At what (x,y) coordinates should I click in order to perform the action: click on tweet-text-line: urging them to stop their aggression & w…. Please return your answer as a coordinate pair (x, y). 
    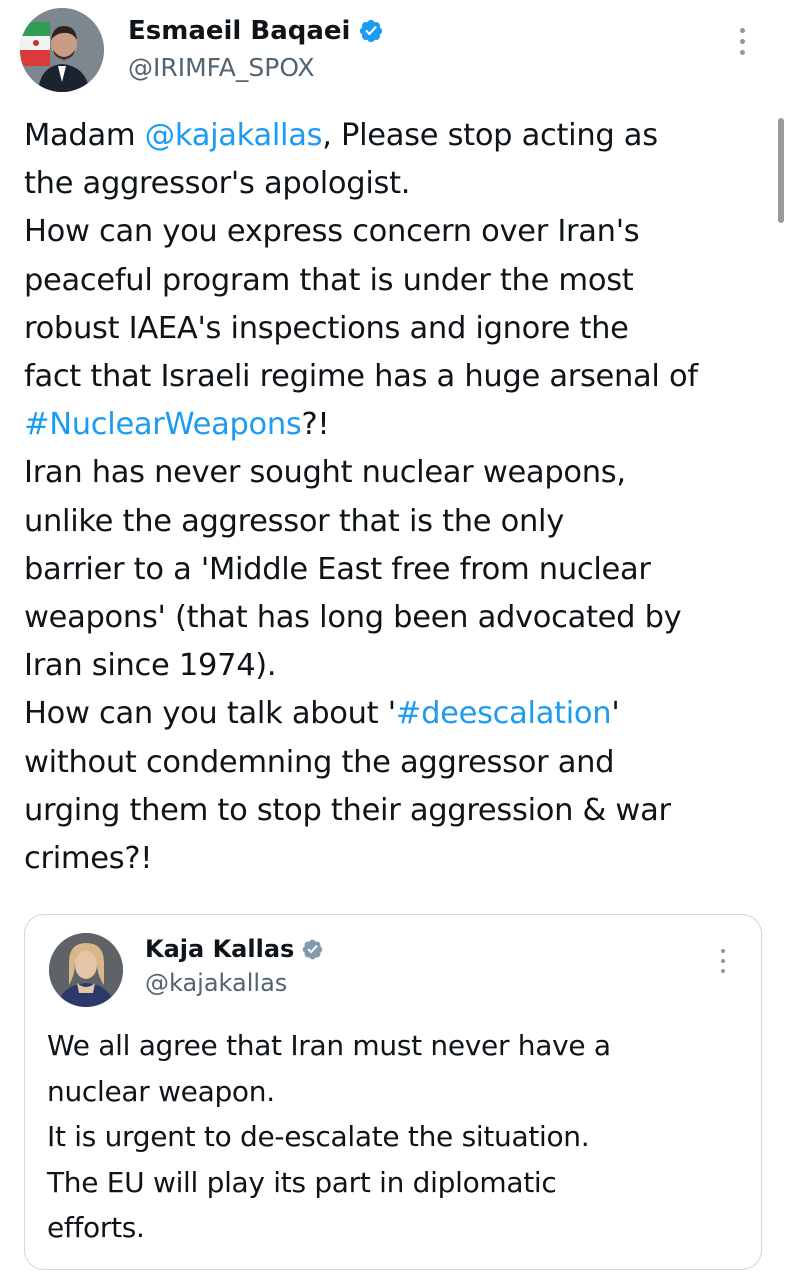
    Looking at the image, I should click on (396, 811).